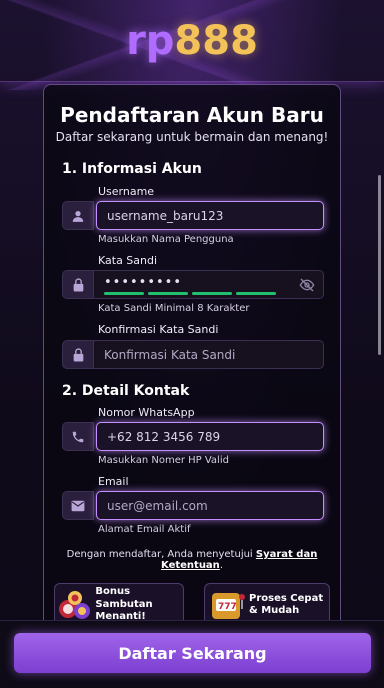 The image size is (384, 688). I want to click on username-label: Username, so click(126, 191).